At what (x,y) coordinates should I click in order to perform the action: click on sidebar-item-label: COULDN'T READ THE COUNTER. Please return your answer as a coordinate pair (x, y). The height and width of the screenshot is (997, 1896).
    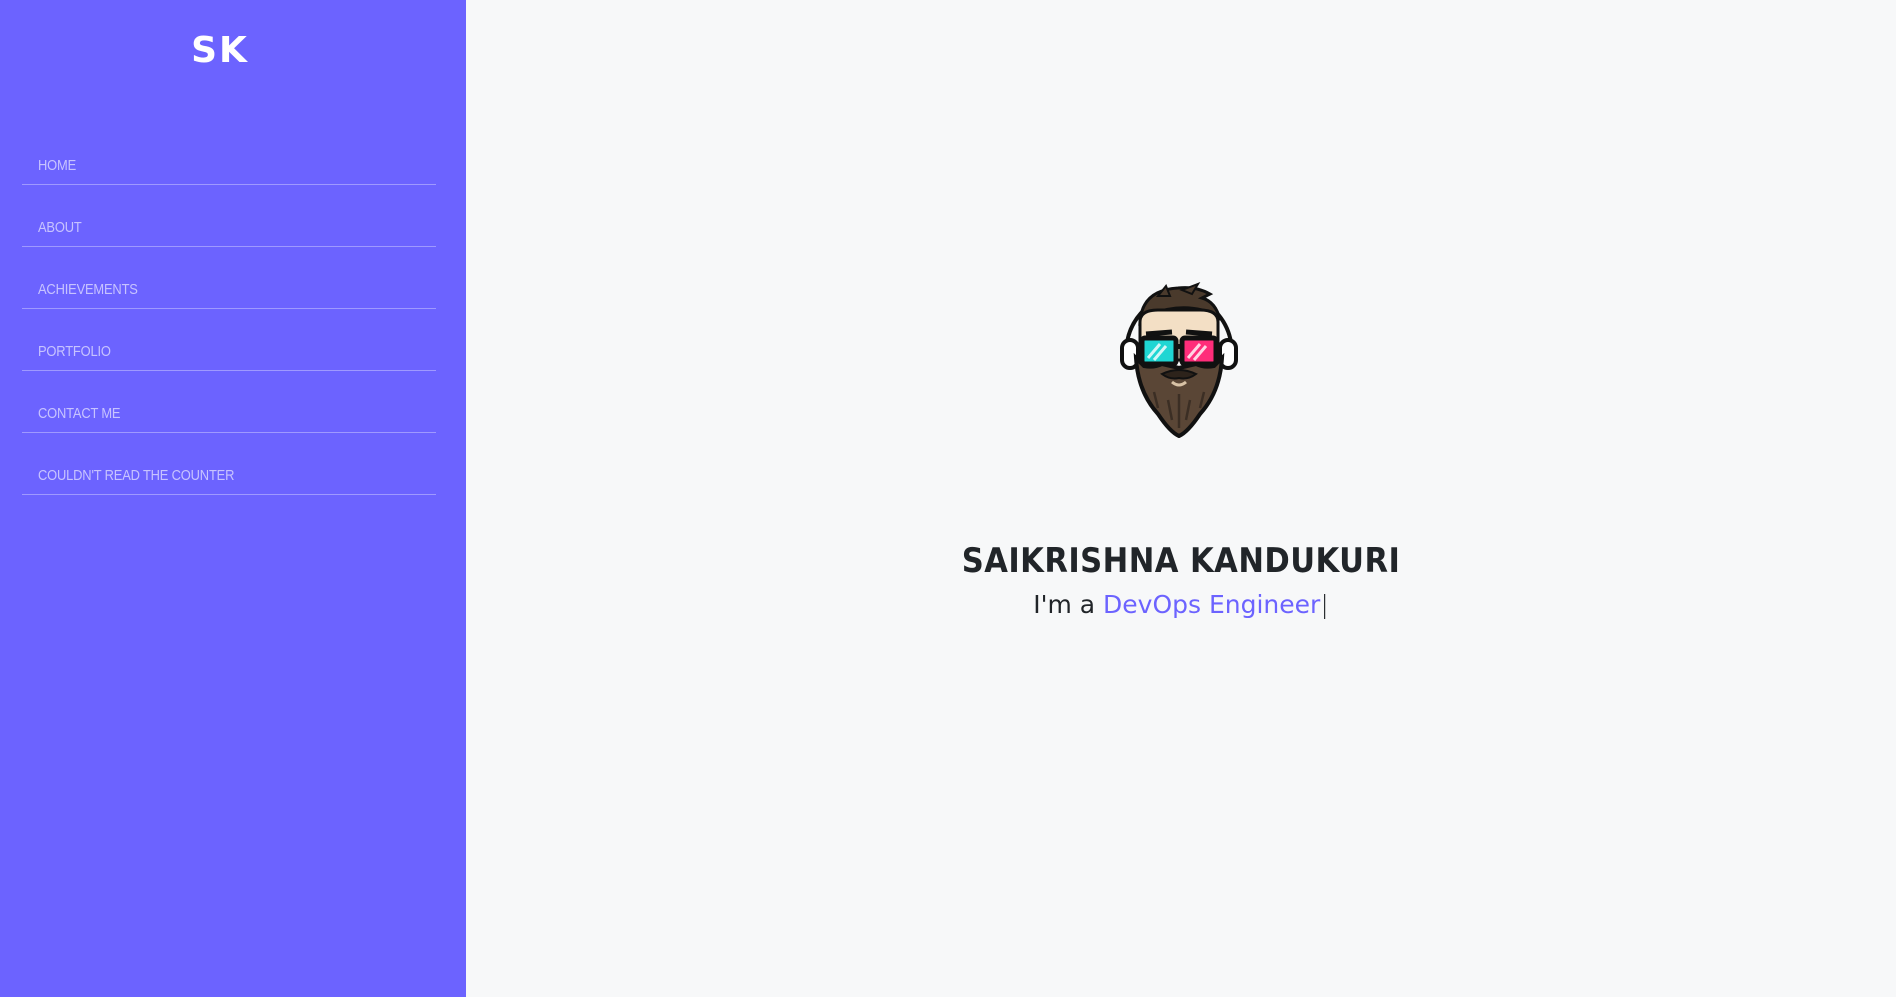
    Looking at the image, I should click on (136, 475).